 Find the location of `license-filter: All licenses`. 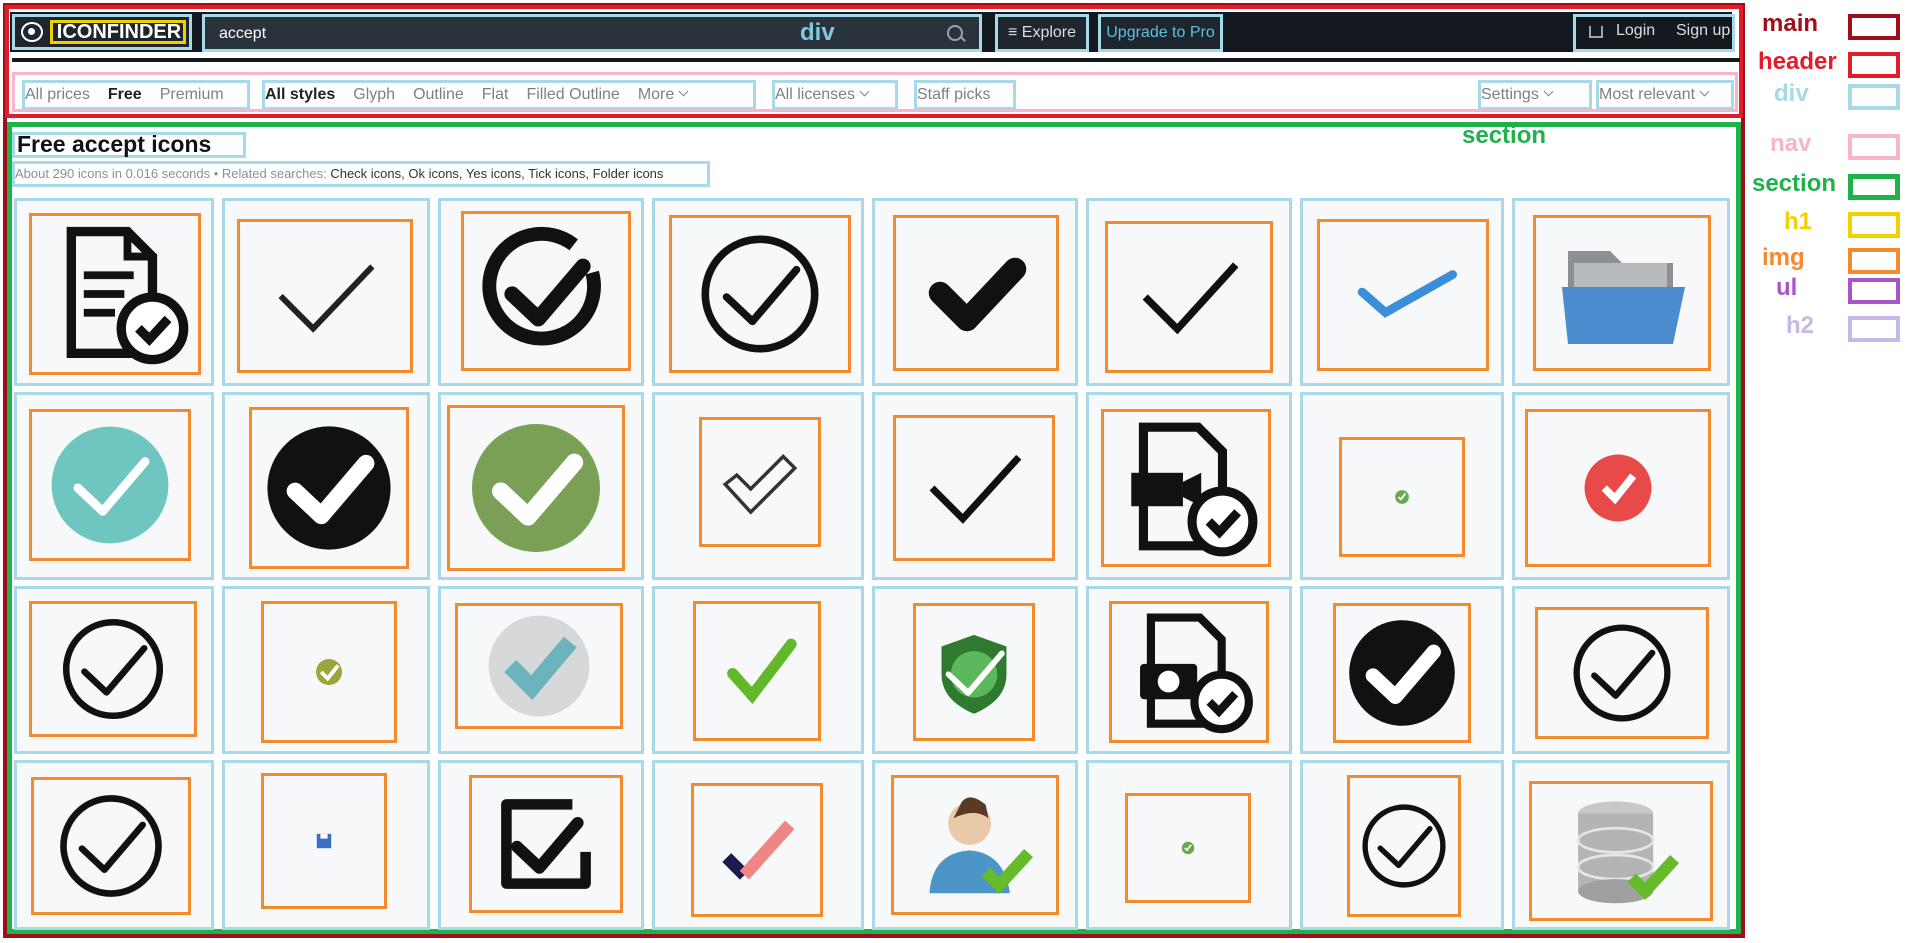

license-filter: All licenses is located at coordinates (835, 95).